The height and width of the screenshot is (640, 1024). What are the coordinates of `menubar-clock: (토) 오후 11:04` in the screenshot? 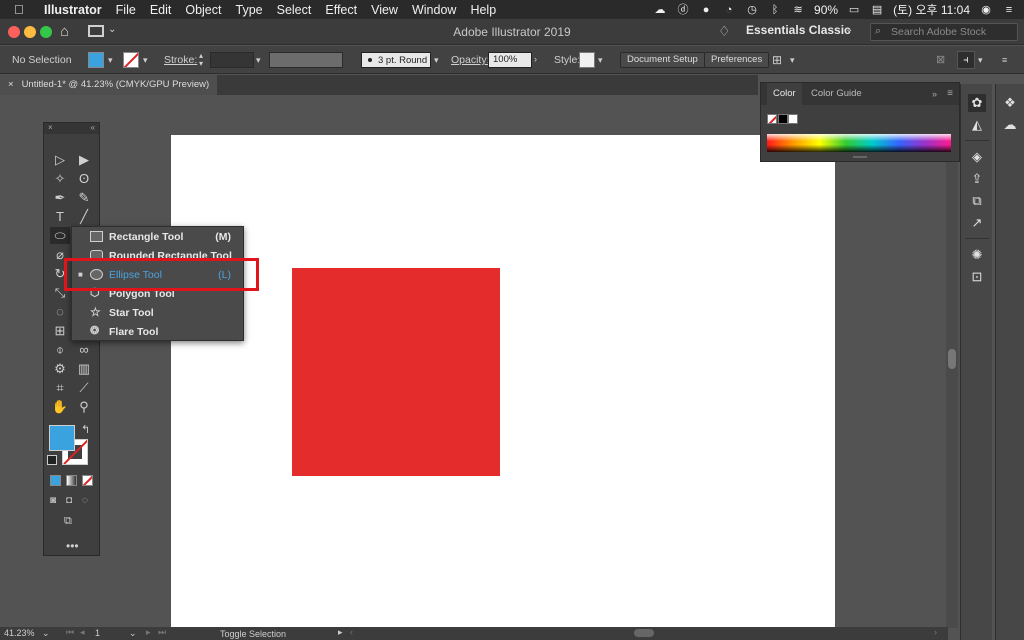 It's located at (931, 9).